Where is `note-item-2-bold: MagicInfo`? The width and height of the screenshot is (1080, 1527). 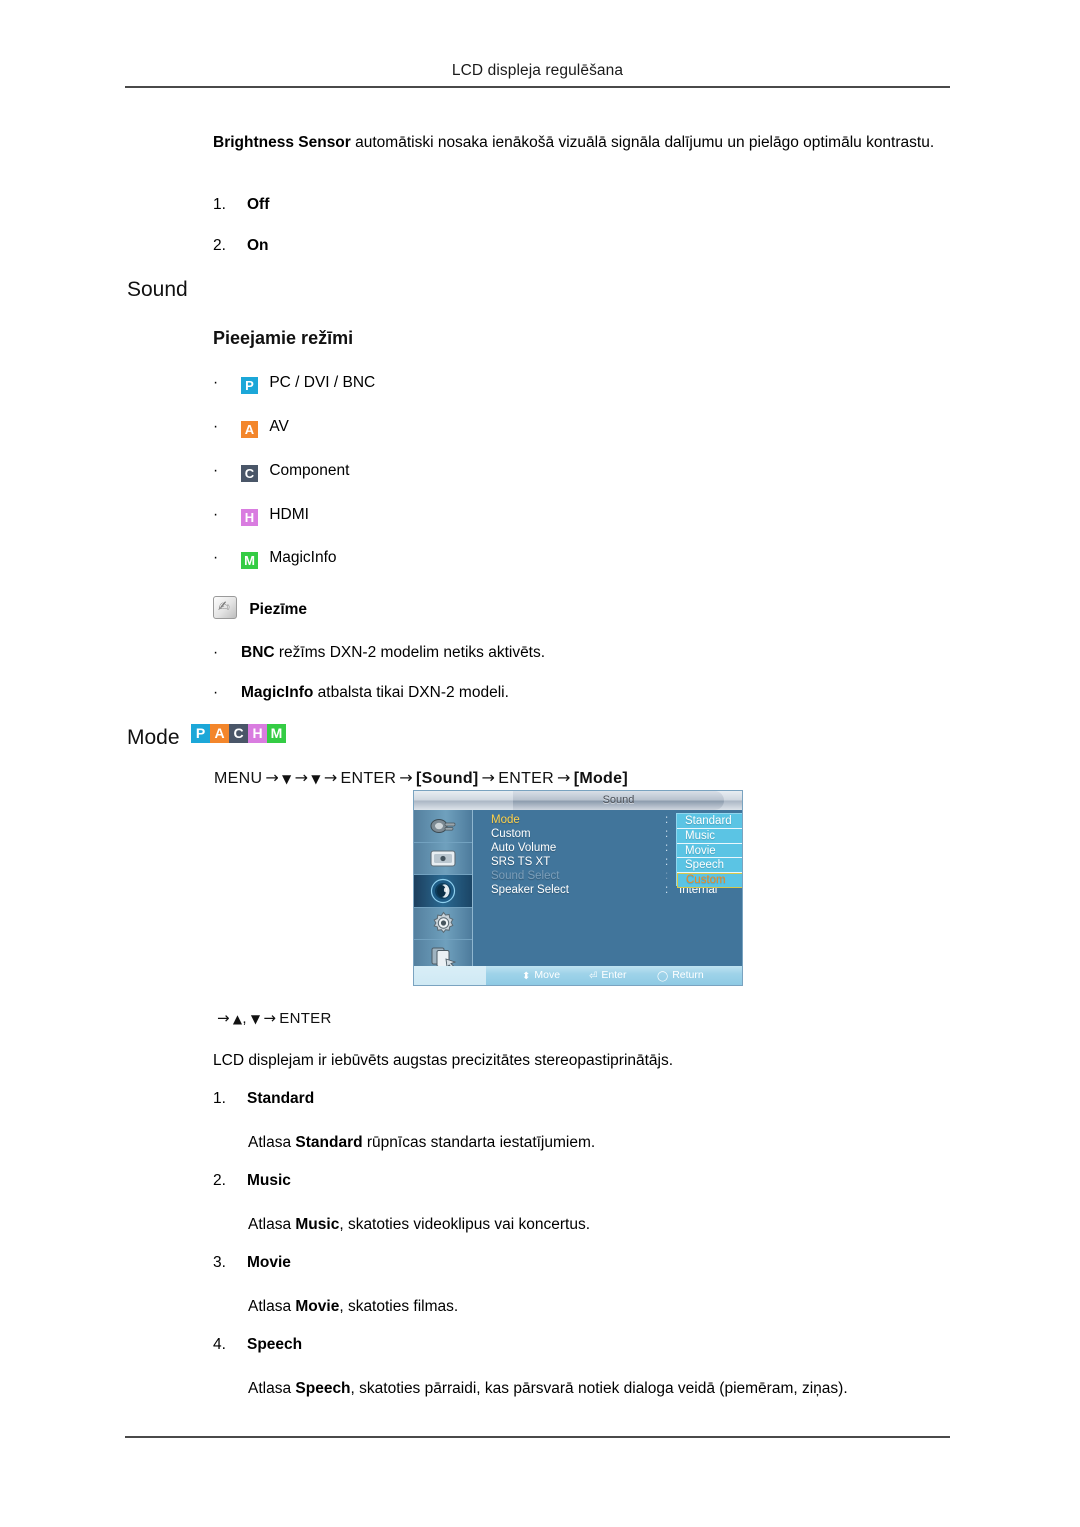 note-item-2-bold: MagicInfo is located at coordinates (277, 692).